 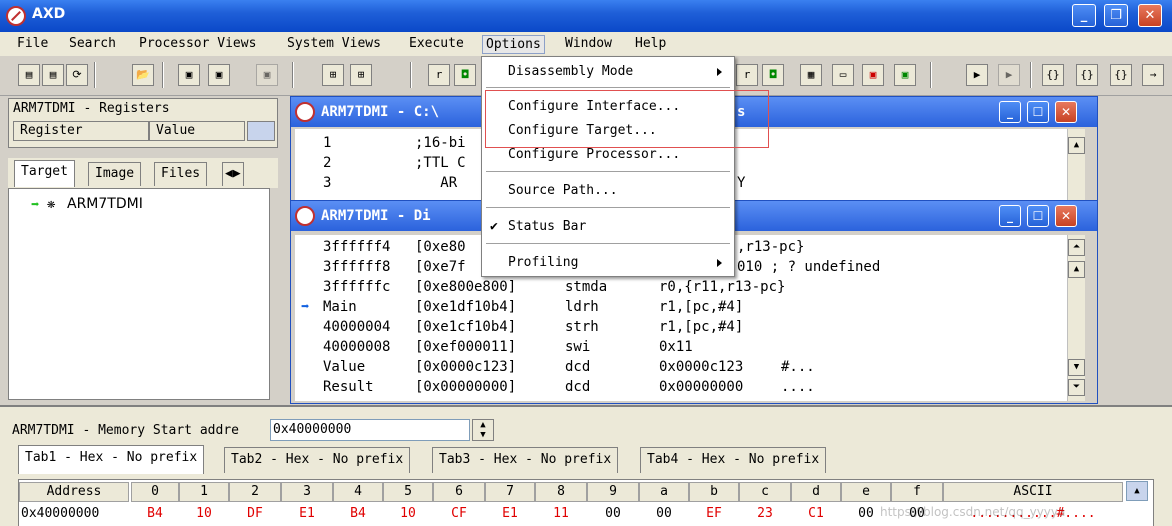 What do you see at coordinates (866, 492) in the screenshot?
I see `memory-header: e` at bounding box center [866, 492].